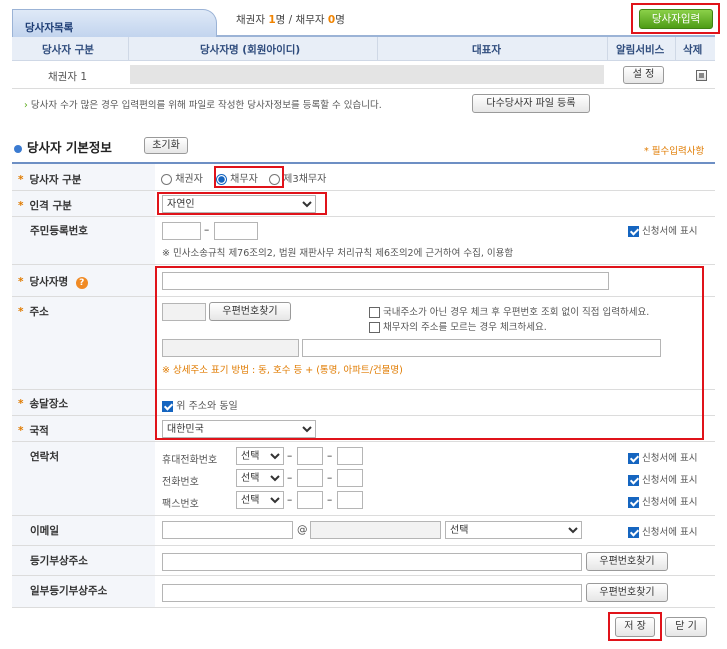 The image size is (727, 649). What do you see at coordinates (260, 456) in the screenshot?
I see `mobile-prefix-select: 선택` at bounding box center [260, 456].